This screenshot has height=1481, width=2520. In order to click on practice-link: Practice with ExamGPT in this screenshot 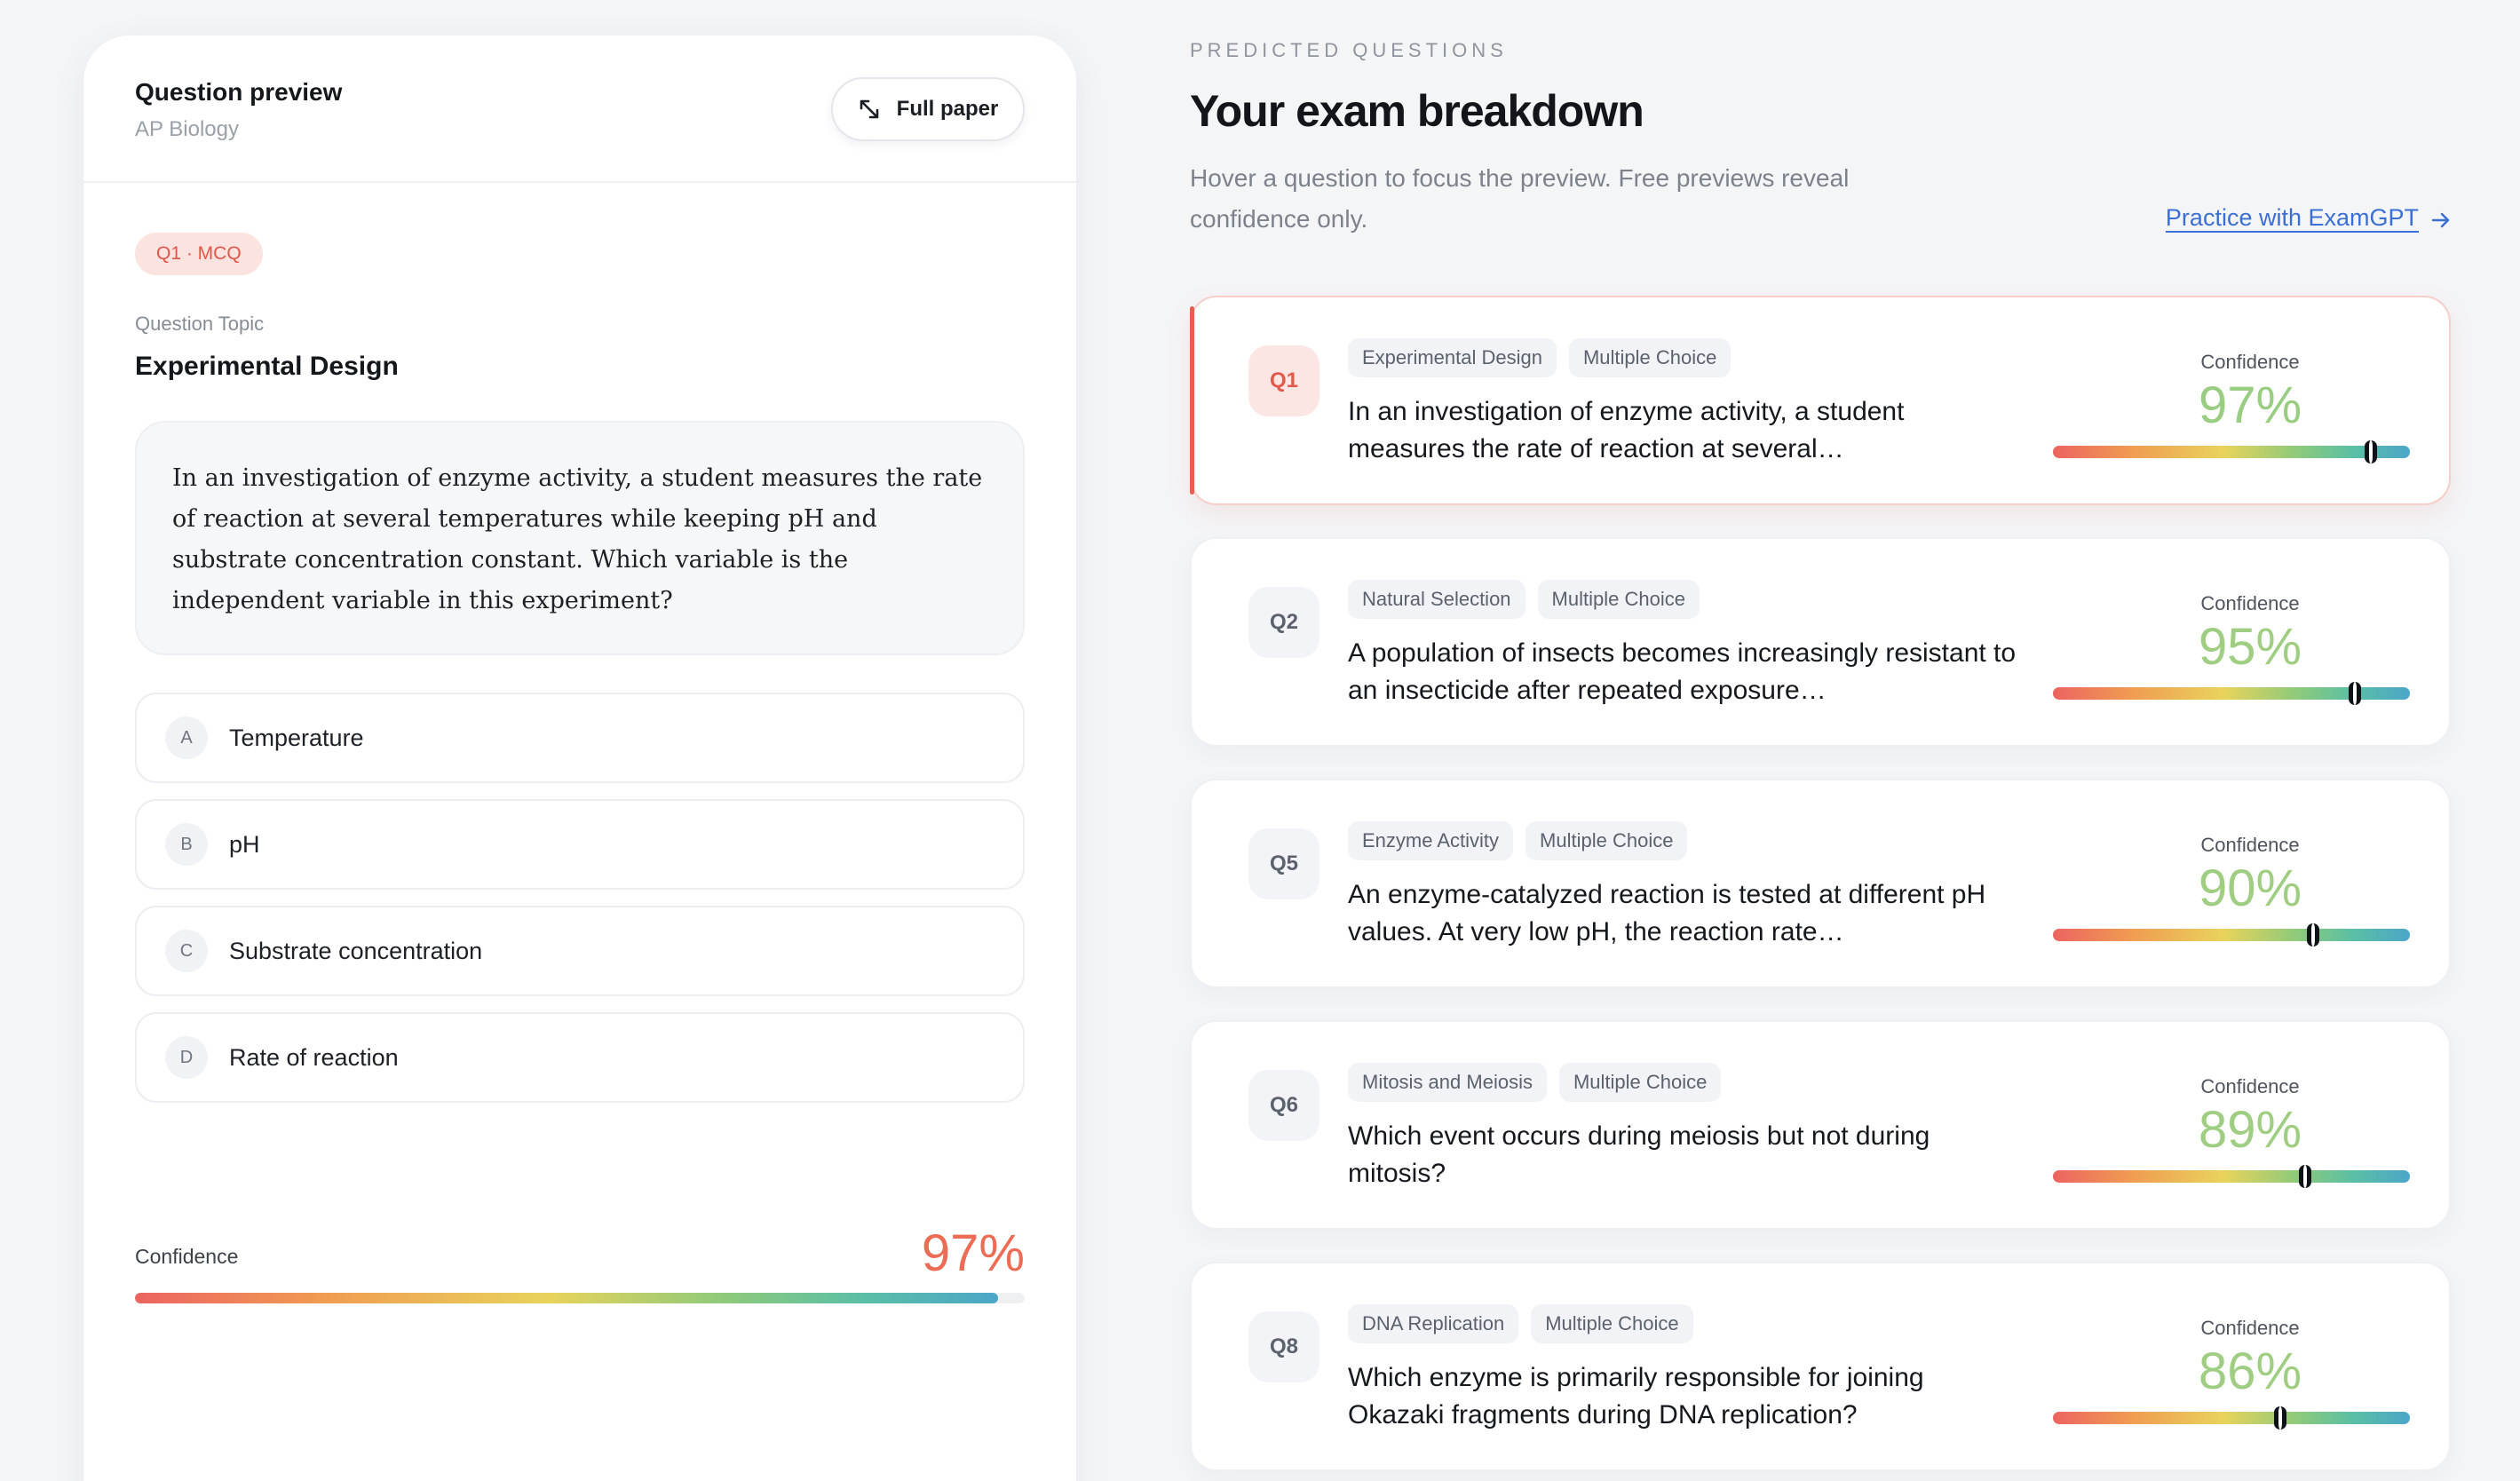, I will do `click(2308, 218)`.